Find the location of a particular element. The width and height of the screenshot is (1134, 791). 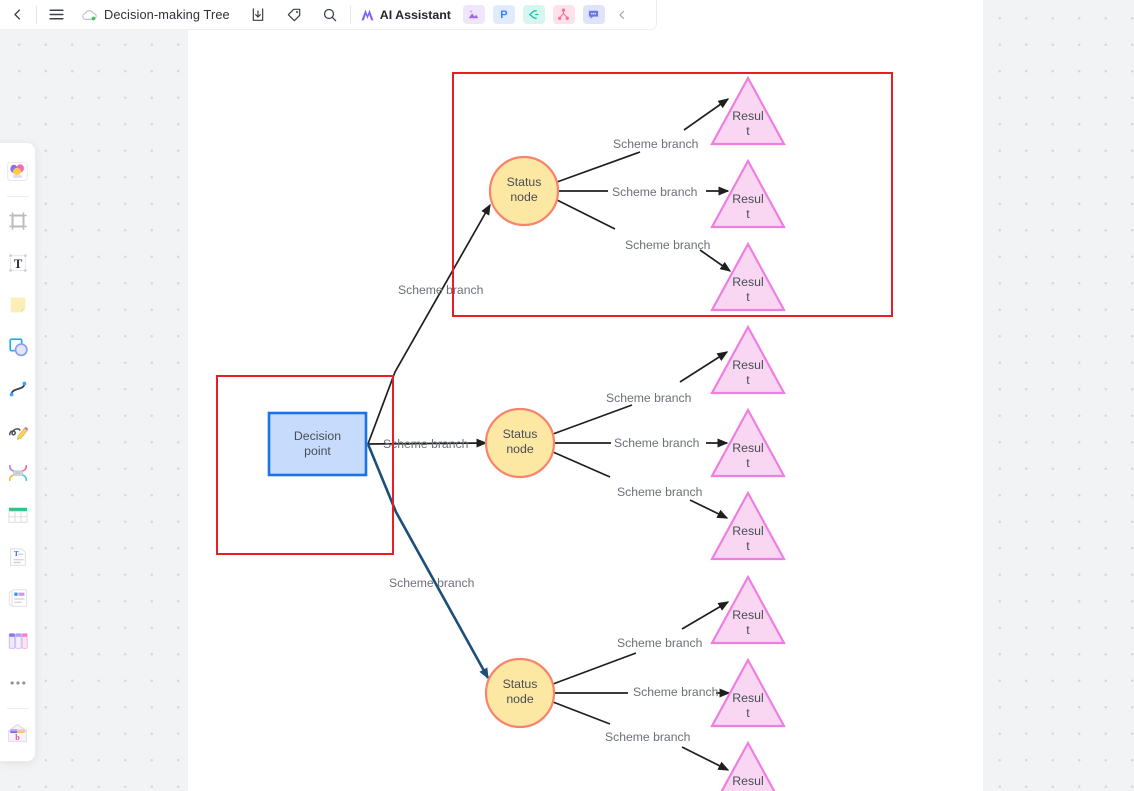

back-button is located at coordinates (17, 15).